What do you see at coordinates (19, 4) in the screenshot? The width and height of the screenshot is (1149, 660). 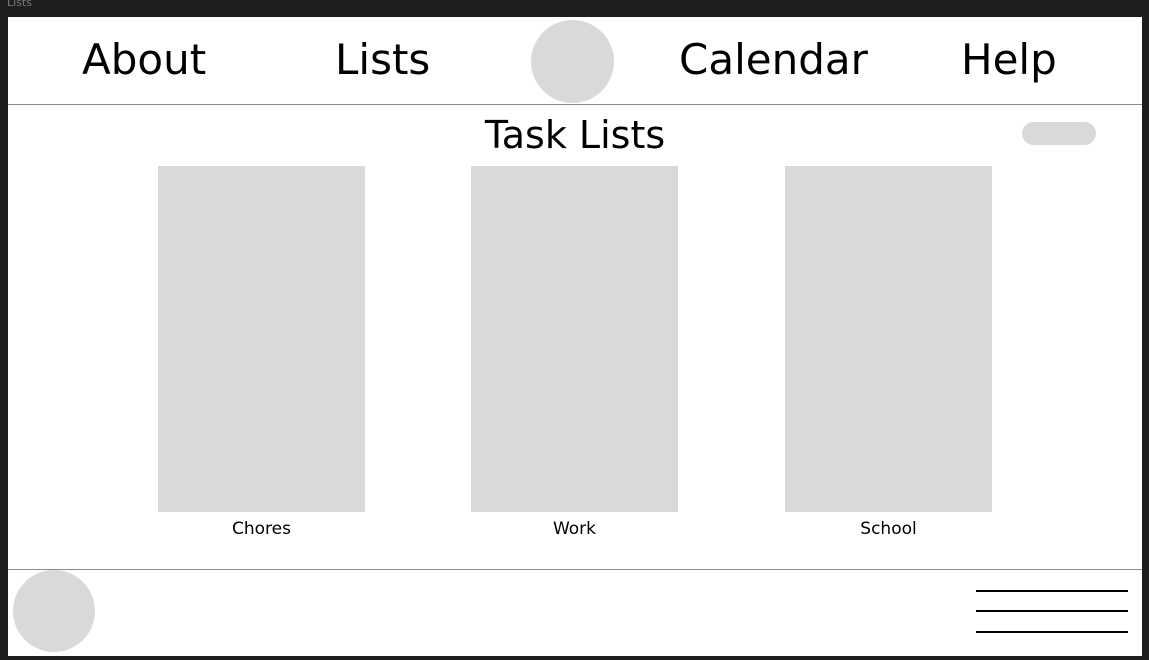 I see `frame-label: Lists` at bounding box center [19, 4].